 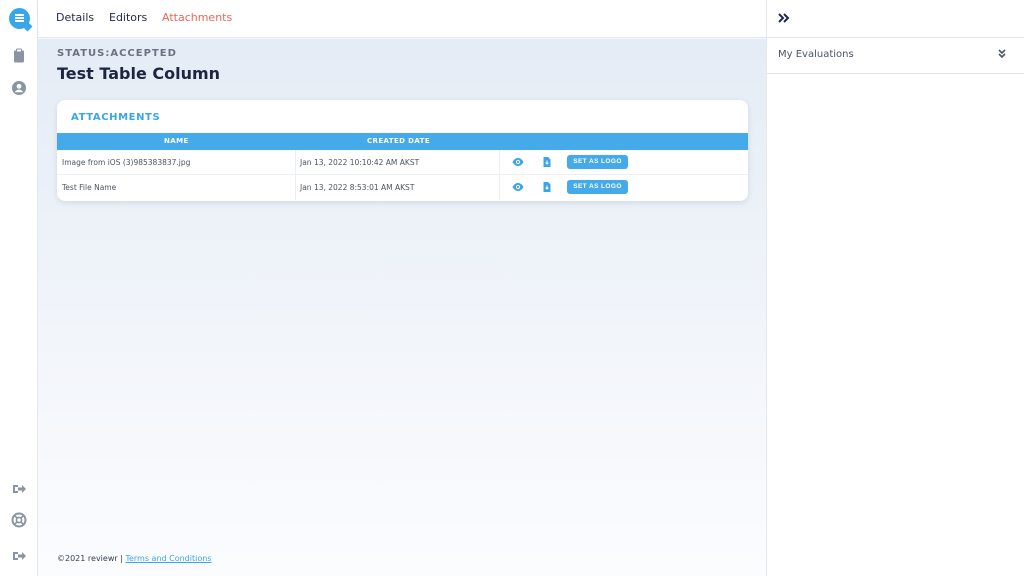 I want to click on logout-icon, so click(x=19, y=556).